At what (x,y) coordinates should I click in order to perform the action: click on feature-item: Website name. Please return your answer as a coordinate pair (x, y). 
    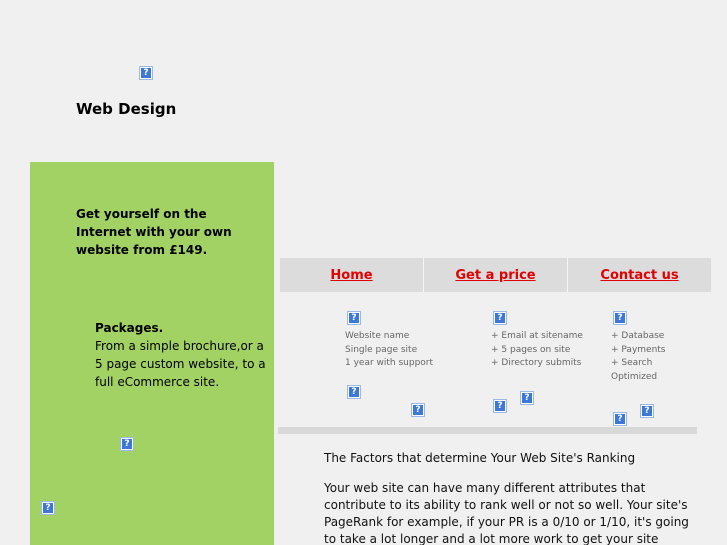
    Looking at the image, I should click on (377, 336).